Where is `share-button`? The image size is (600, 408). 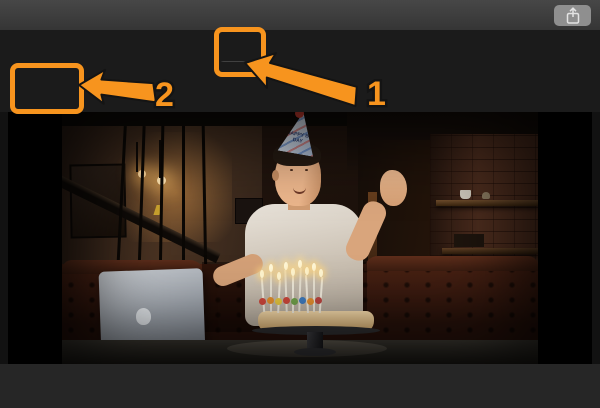
share-button is located at coordinates (572, 15).